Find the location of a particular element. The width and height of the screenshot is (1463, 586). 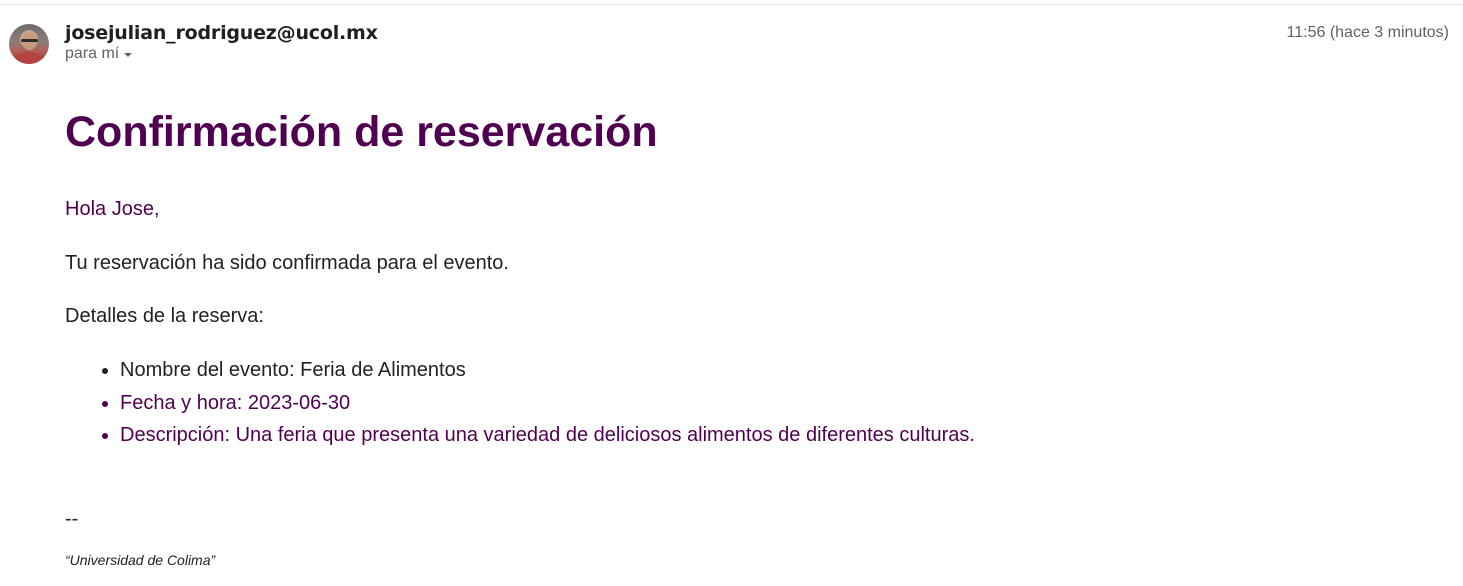

message-timestamp: 11:56 (hace 3 minutos) is located at coordinates (1367, 32).